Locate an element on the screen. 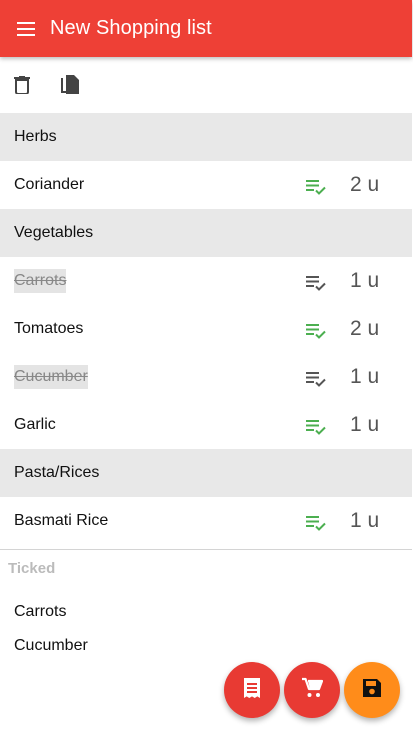  save-icon is located at coordinates (372, 690).